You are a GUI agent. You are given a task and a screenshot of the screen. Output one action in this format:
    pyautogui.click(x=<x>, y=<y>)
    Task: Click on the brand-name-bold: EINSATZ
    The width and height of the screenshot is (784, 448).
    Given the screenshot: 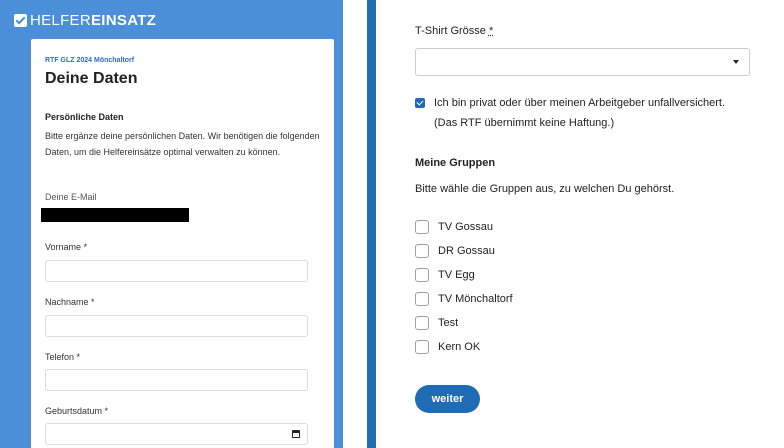 What is the action you would take?
    pyautogui.click(x=123, y=20)
    